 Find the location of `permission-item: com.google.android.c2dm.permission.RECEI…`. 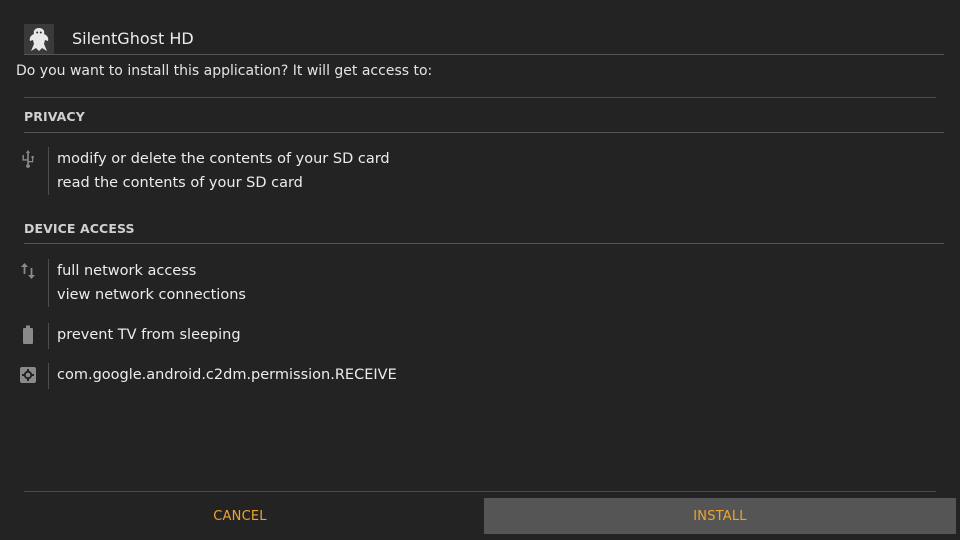

permission-item: com.google.android.c2dm.permission.RECEI… is located at coordinates (227, 375).